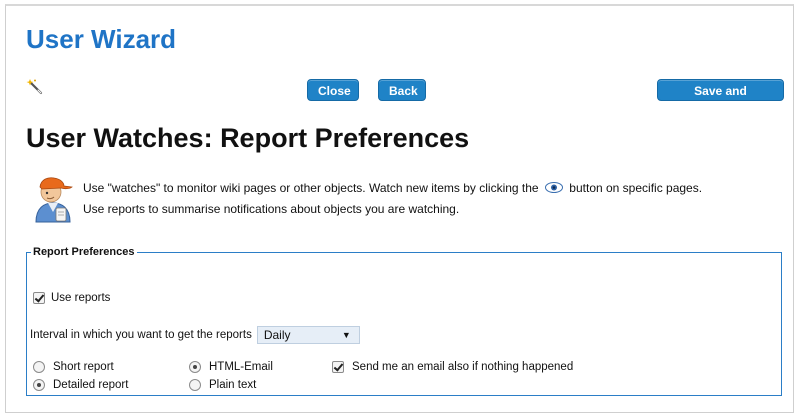 The height and width of the screenshot is (417, 800). I want to click on intro-line-1-end: button on specific pages., so click(636, 188).